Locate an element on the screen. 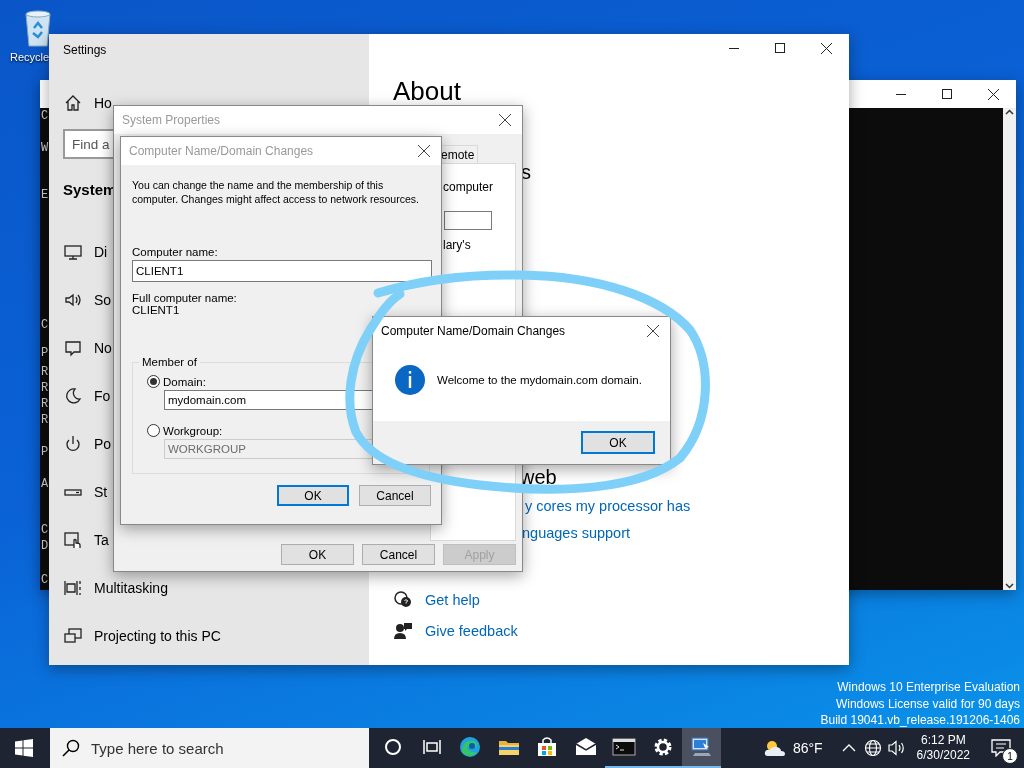  watermark-text: Windows License valid for 90 days is located at coordinates (927, 703).